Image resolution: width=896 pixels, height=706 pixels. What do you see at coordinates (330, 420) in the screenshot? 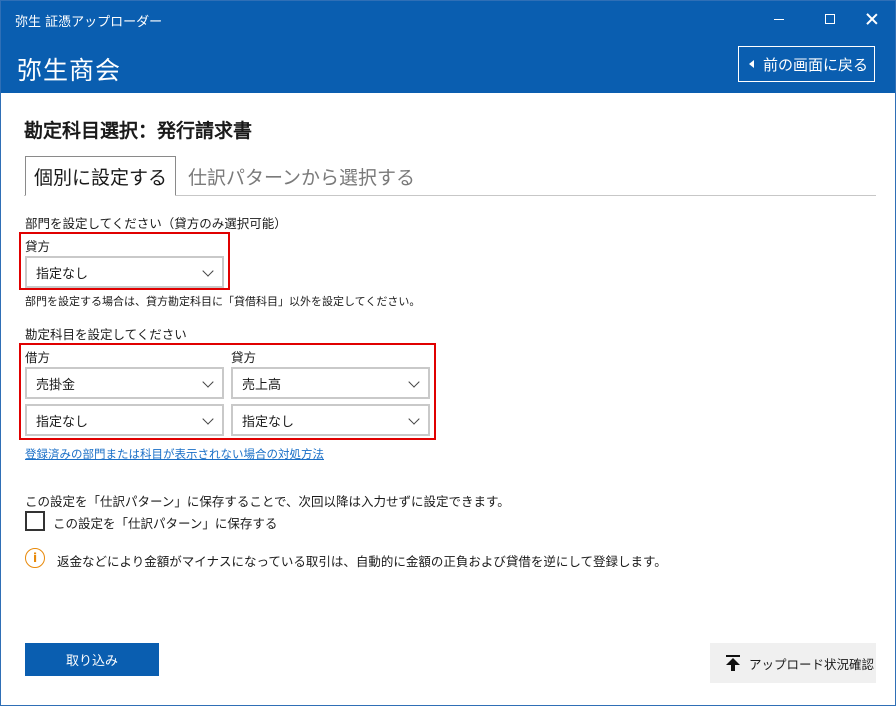
I see `credit-sub-select: 指定なし` at bounding box center [330, 420].